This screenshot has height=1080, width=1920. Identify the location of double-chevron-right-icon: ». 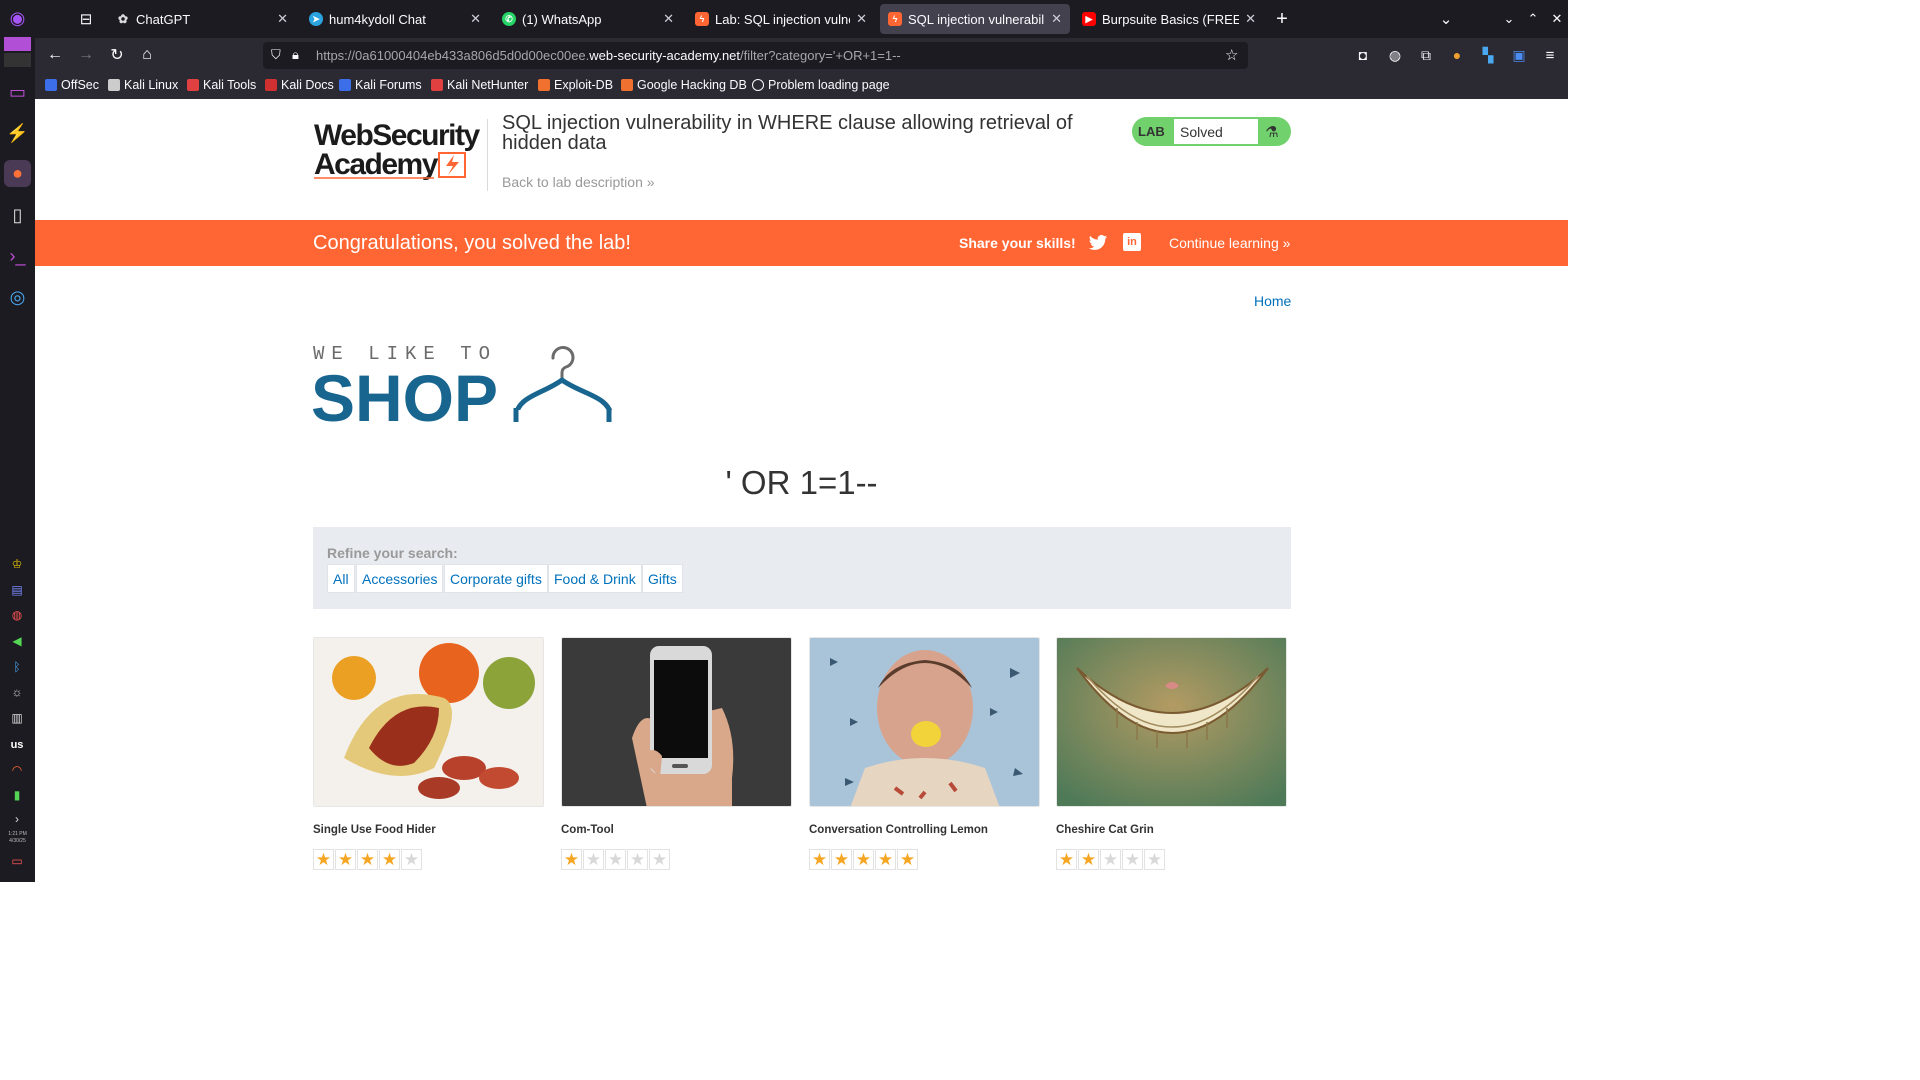
(1286, 243).